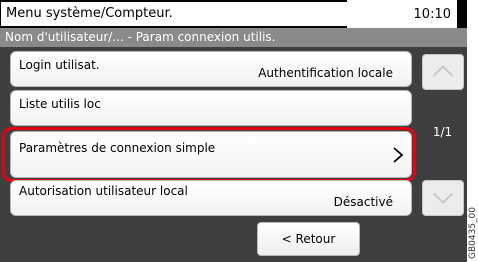 This screenshot has width=478, height=262. Describe the element at coordinates (473, 232) in the screenshot. I see `image-code-label: GB0435_00` at that location.